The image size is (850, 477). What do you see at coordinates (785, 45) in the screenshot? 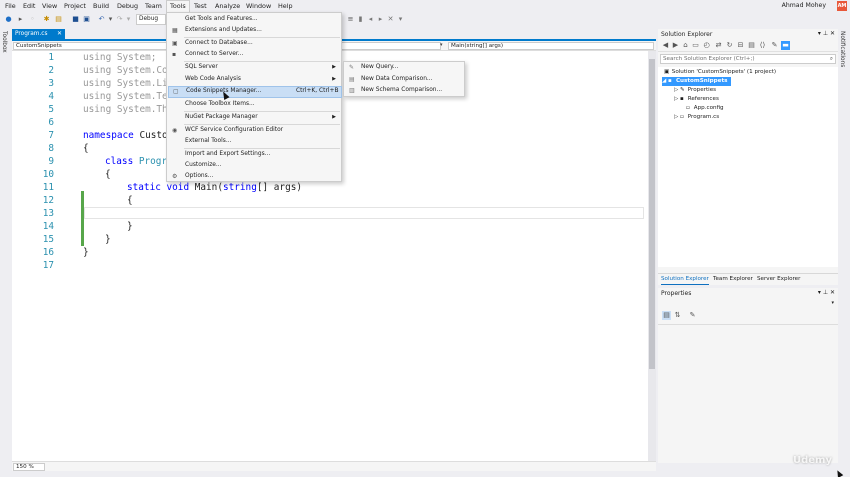
I see `preview-icon: ▬` at bounding box center [785, 45].